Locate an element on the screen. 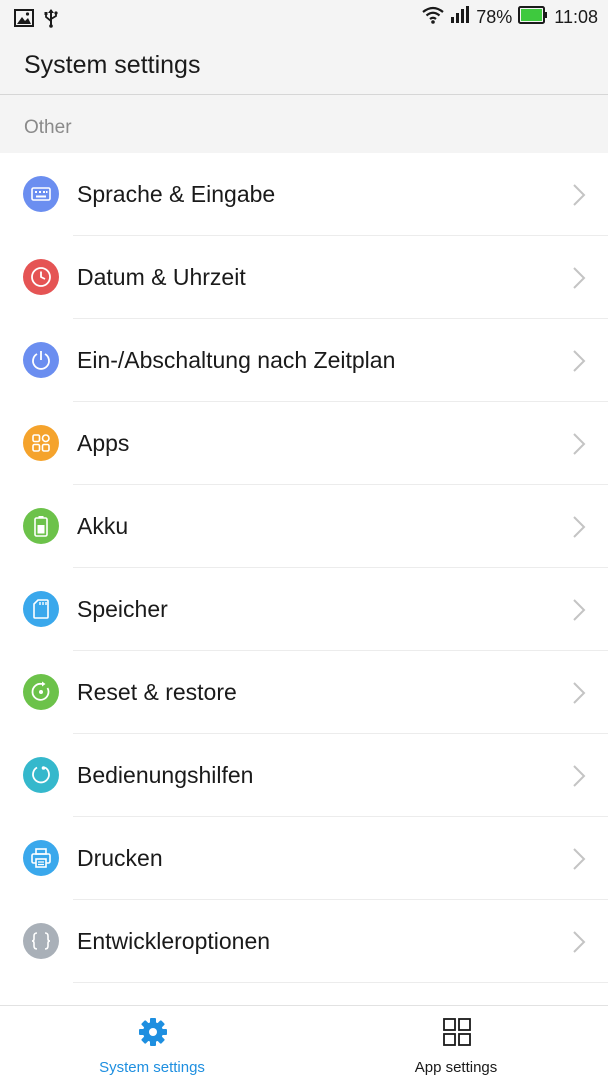 Image resolution: width=608 pixels, height=1081 pixels. section-label: Other is located at coordinates (48, 127).